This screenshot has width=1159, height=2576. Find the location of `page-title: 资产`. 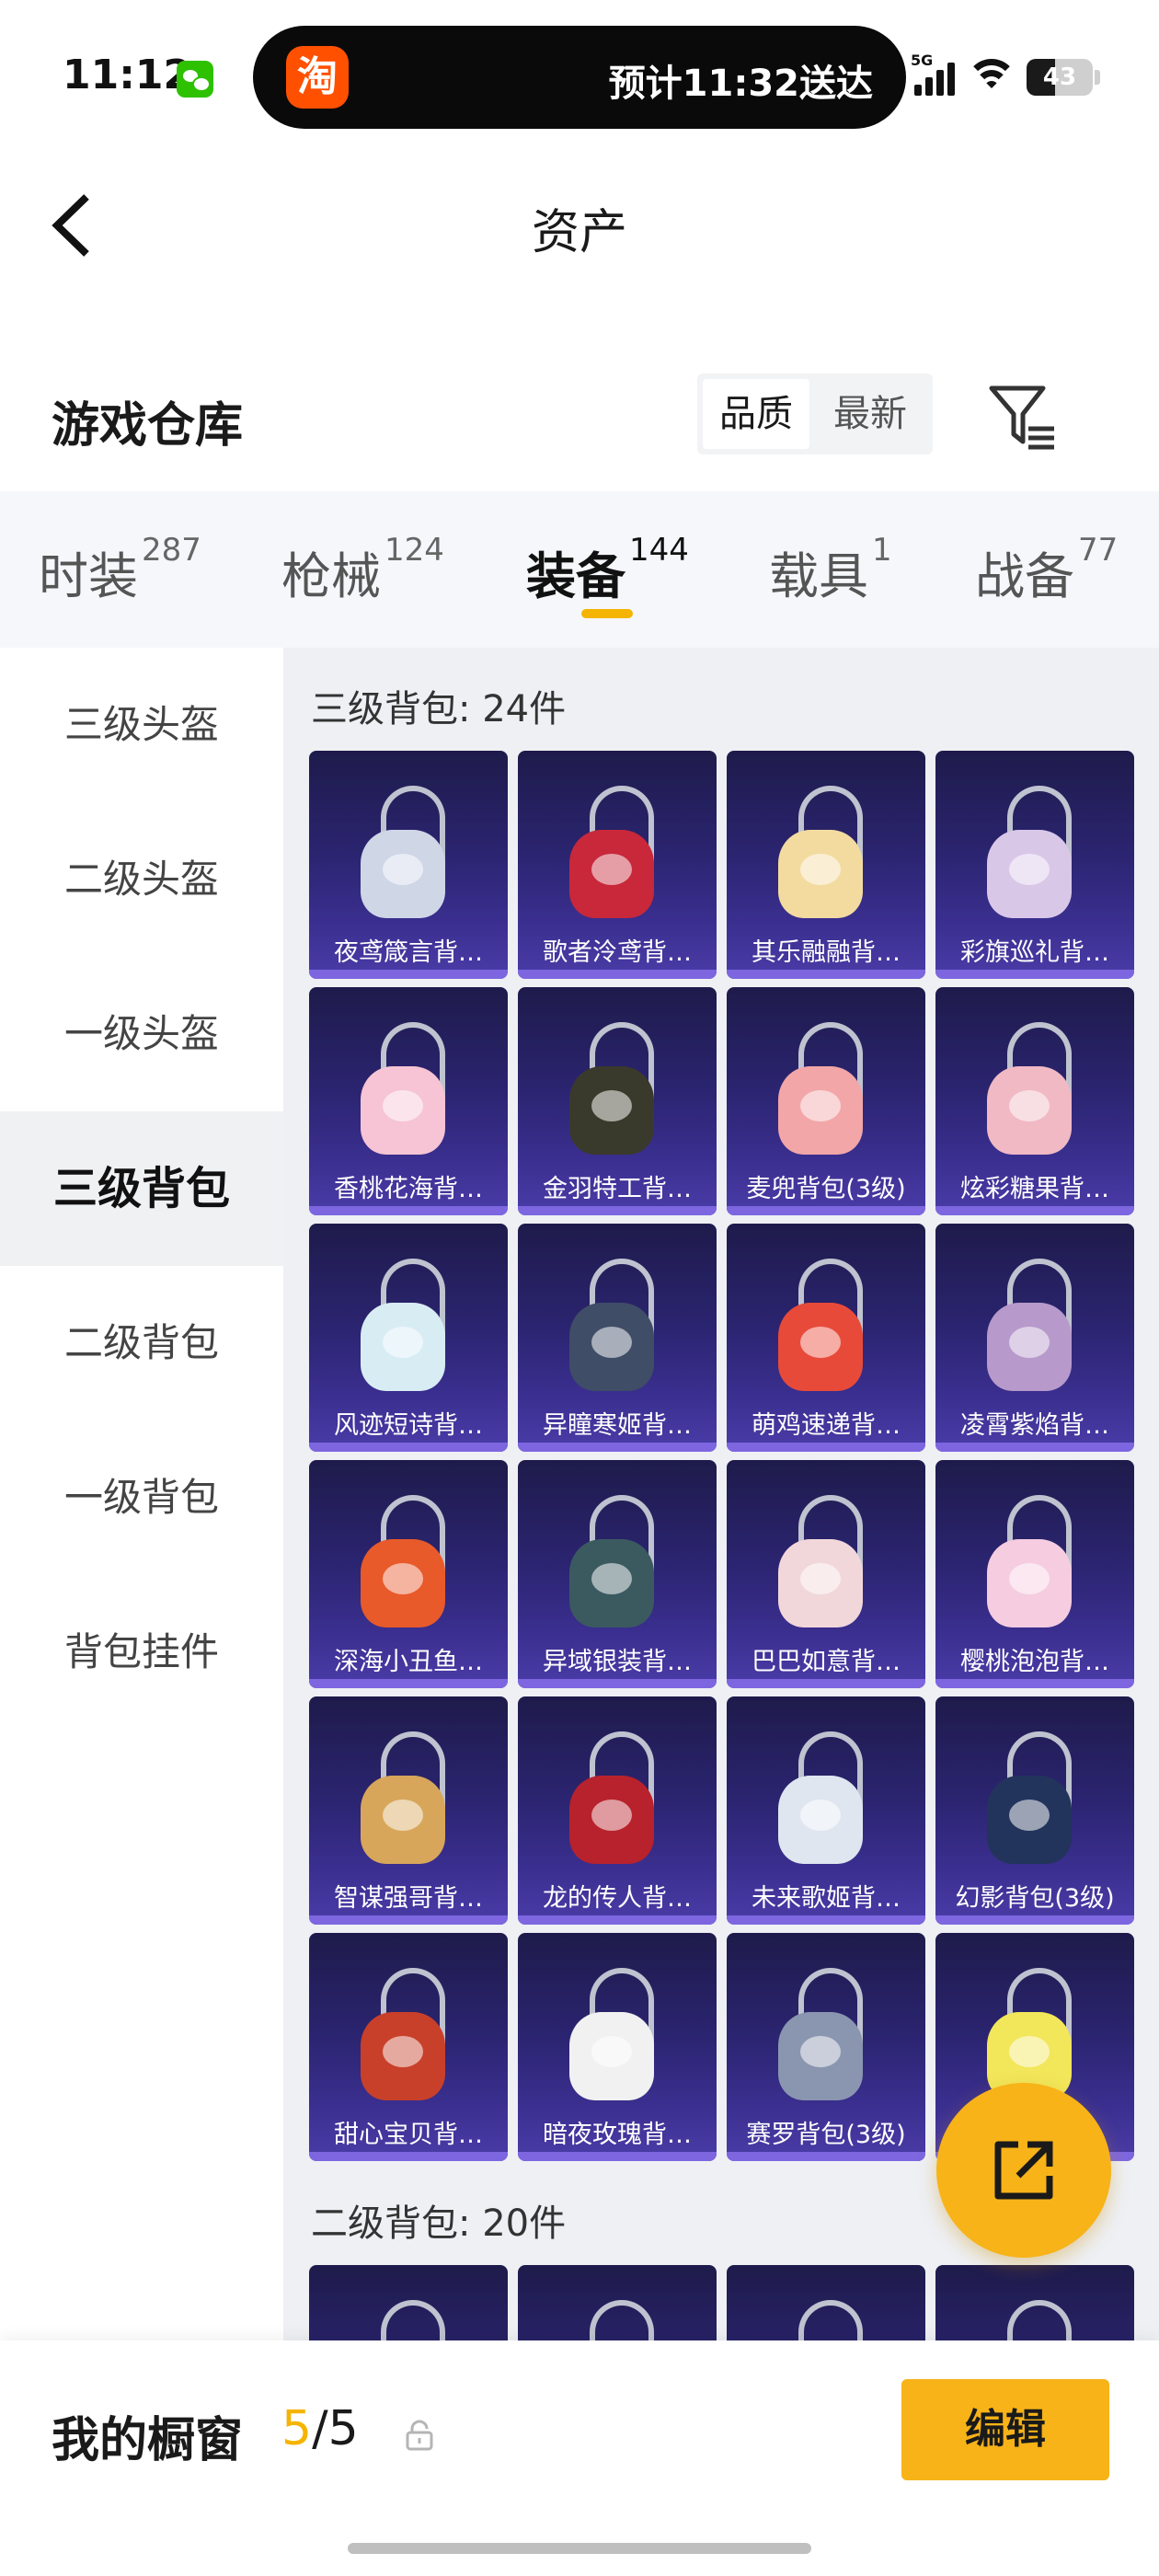

page-title: 资产 is located at coordinates (579, 232).